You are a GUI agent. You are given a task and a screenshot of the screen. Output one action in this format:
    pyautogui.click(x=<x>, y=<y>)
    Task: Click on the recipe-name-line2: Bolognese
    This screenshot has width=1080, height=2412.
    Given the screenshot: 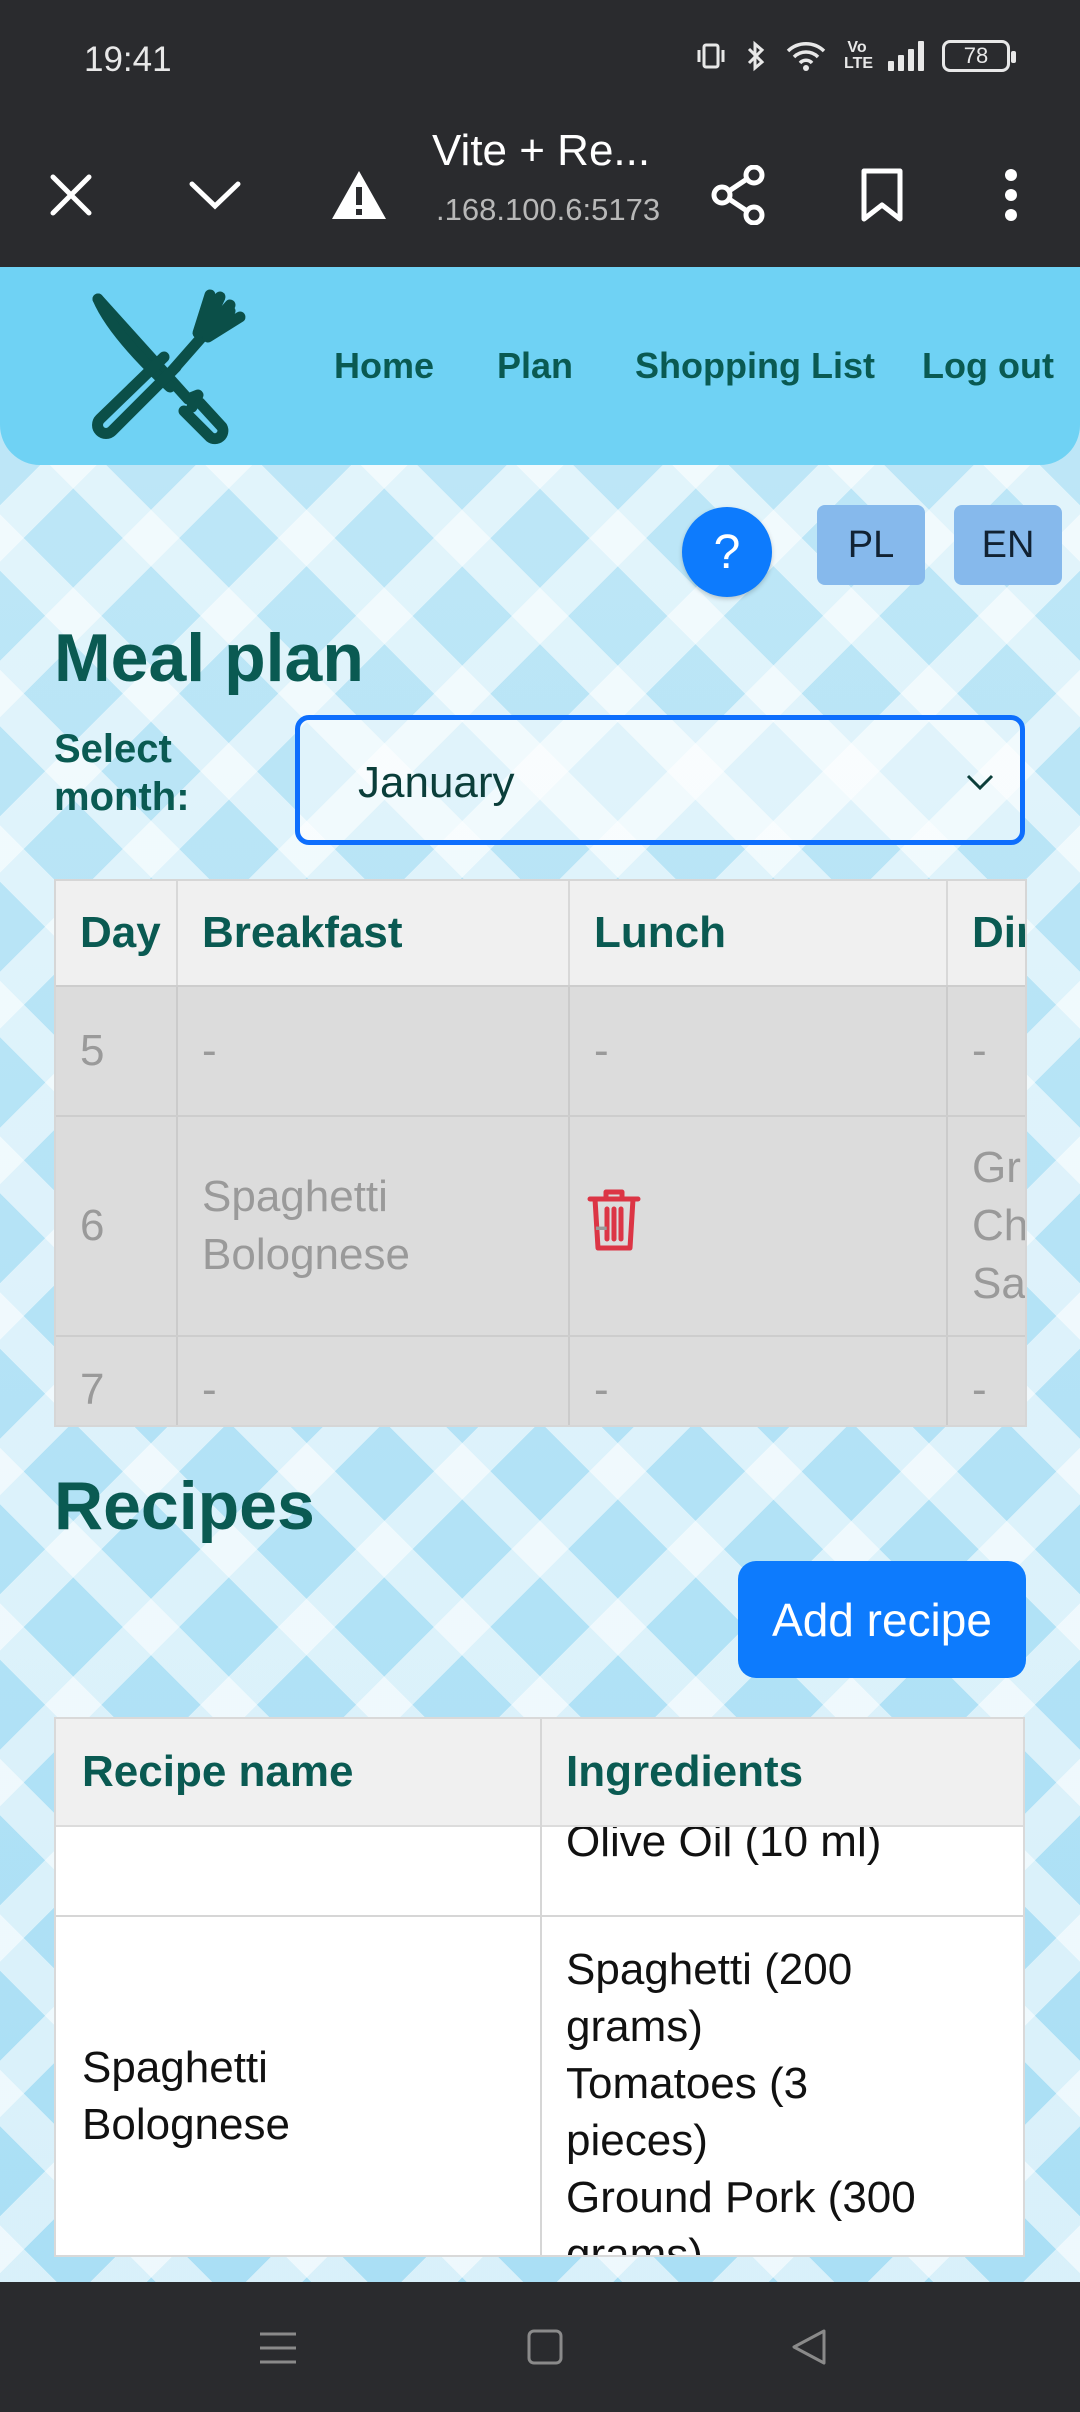 What is the action you would take?
    pyautogui.click(x=186, y=2124)
    